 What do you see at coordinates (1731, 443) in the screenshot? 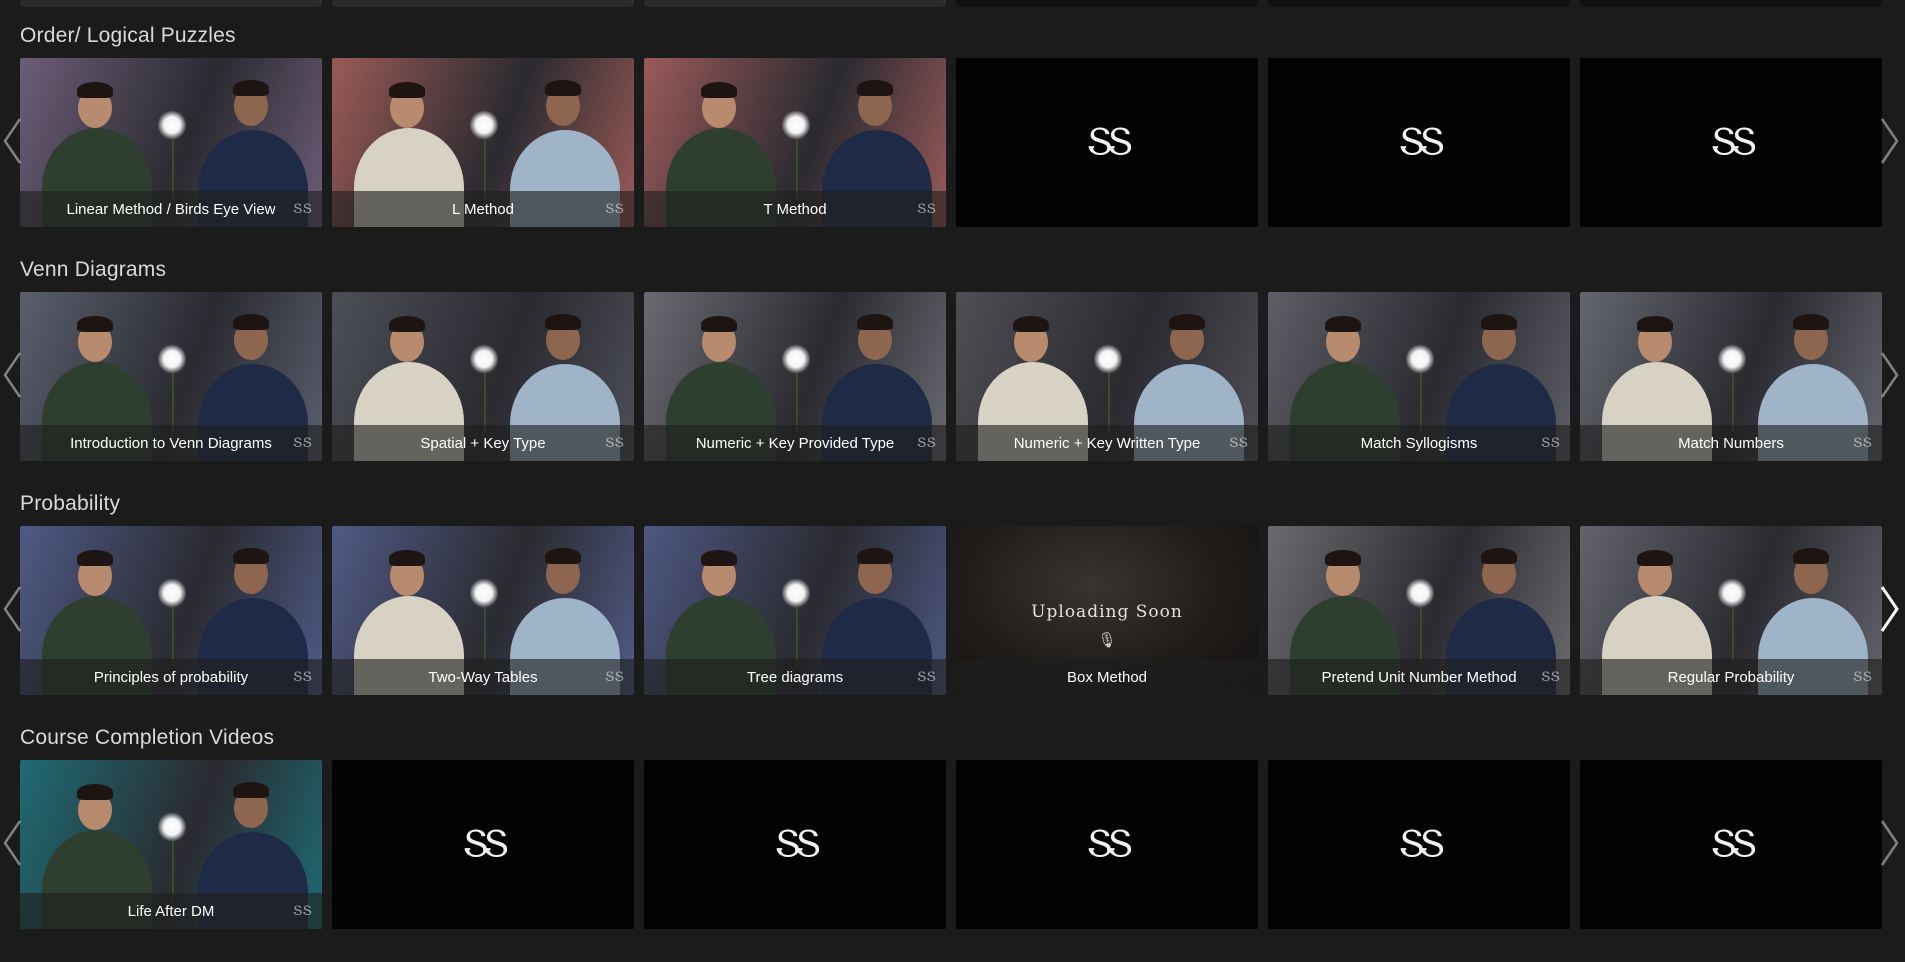
I see `video-title: Match Numbers` at bounding box center [1731, 443].